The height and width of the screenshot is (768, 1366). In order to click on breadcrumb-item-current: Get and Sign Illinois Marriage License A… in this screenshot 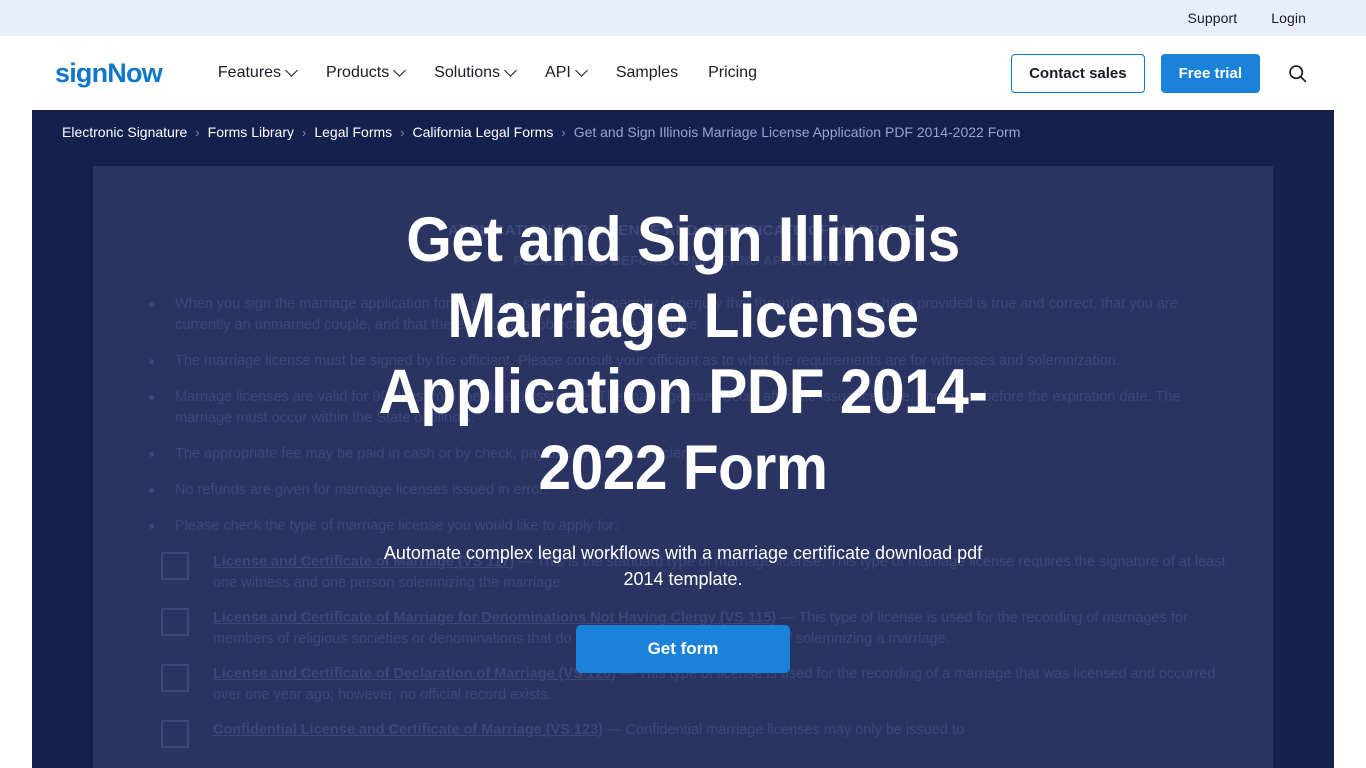, I will do `click(797, 132)`.